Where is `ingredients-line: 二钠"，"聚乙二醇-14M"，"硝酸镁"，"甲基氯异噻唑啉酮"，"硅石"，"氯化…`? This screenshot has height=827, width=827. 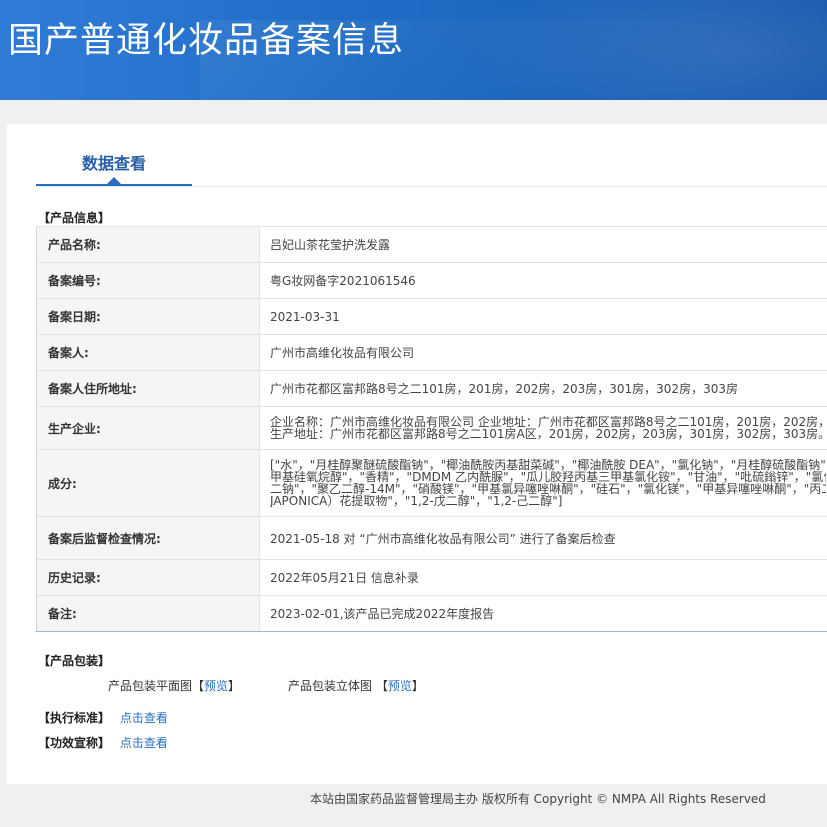
ingredients-line: 二钠"，"聚乙二醇-14M"，"硝酸镁"，"甲基氯异噻唑啉酮"，"硅石"，"氯化… is located at coordinates (548, 489).